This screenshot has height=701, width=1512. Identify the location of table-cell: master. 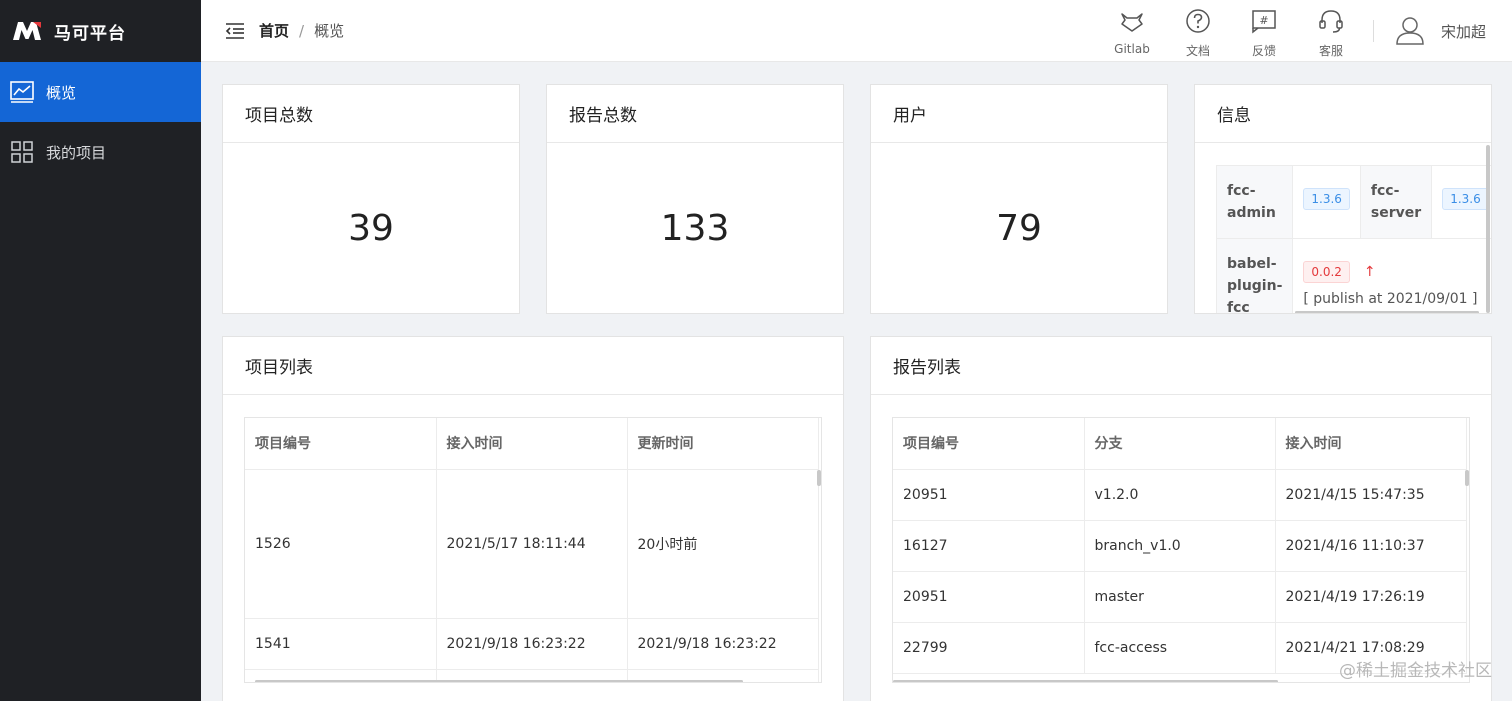
(1180, 597).